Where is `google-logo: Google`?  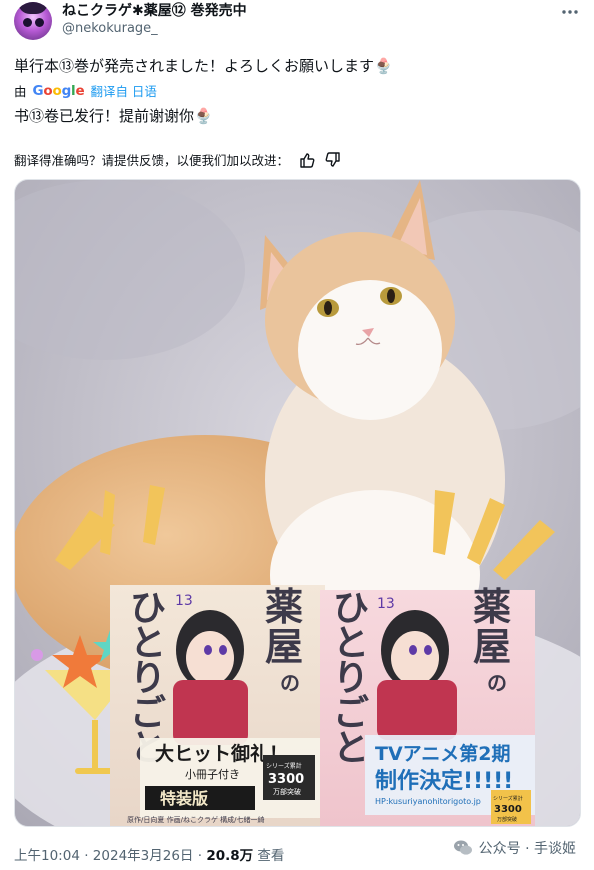 google-logo: Google is located at coordinates (58, 90).